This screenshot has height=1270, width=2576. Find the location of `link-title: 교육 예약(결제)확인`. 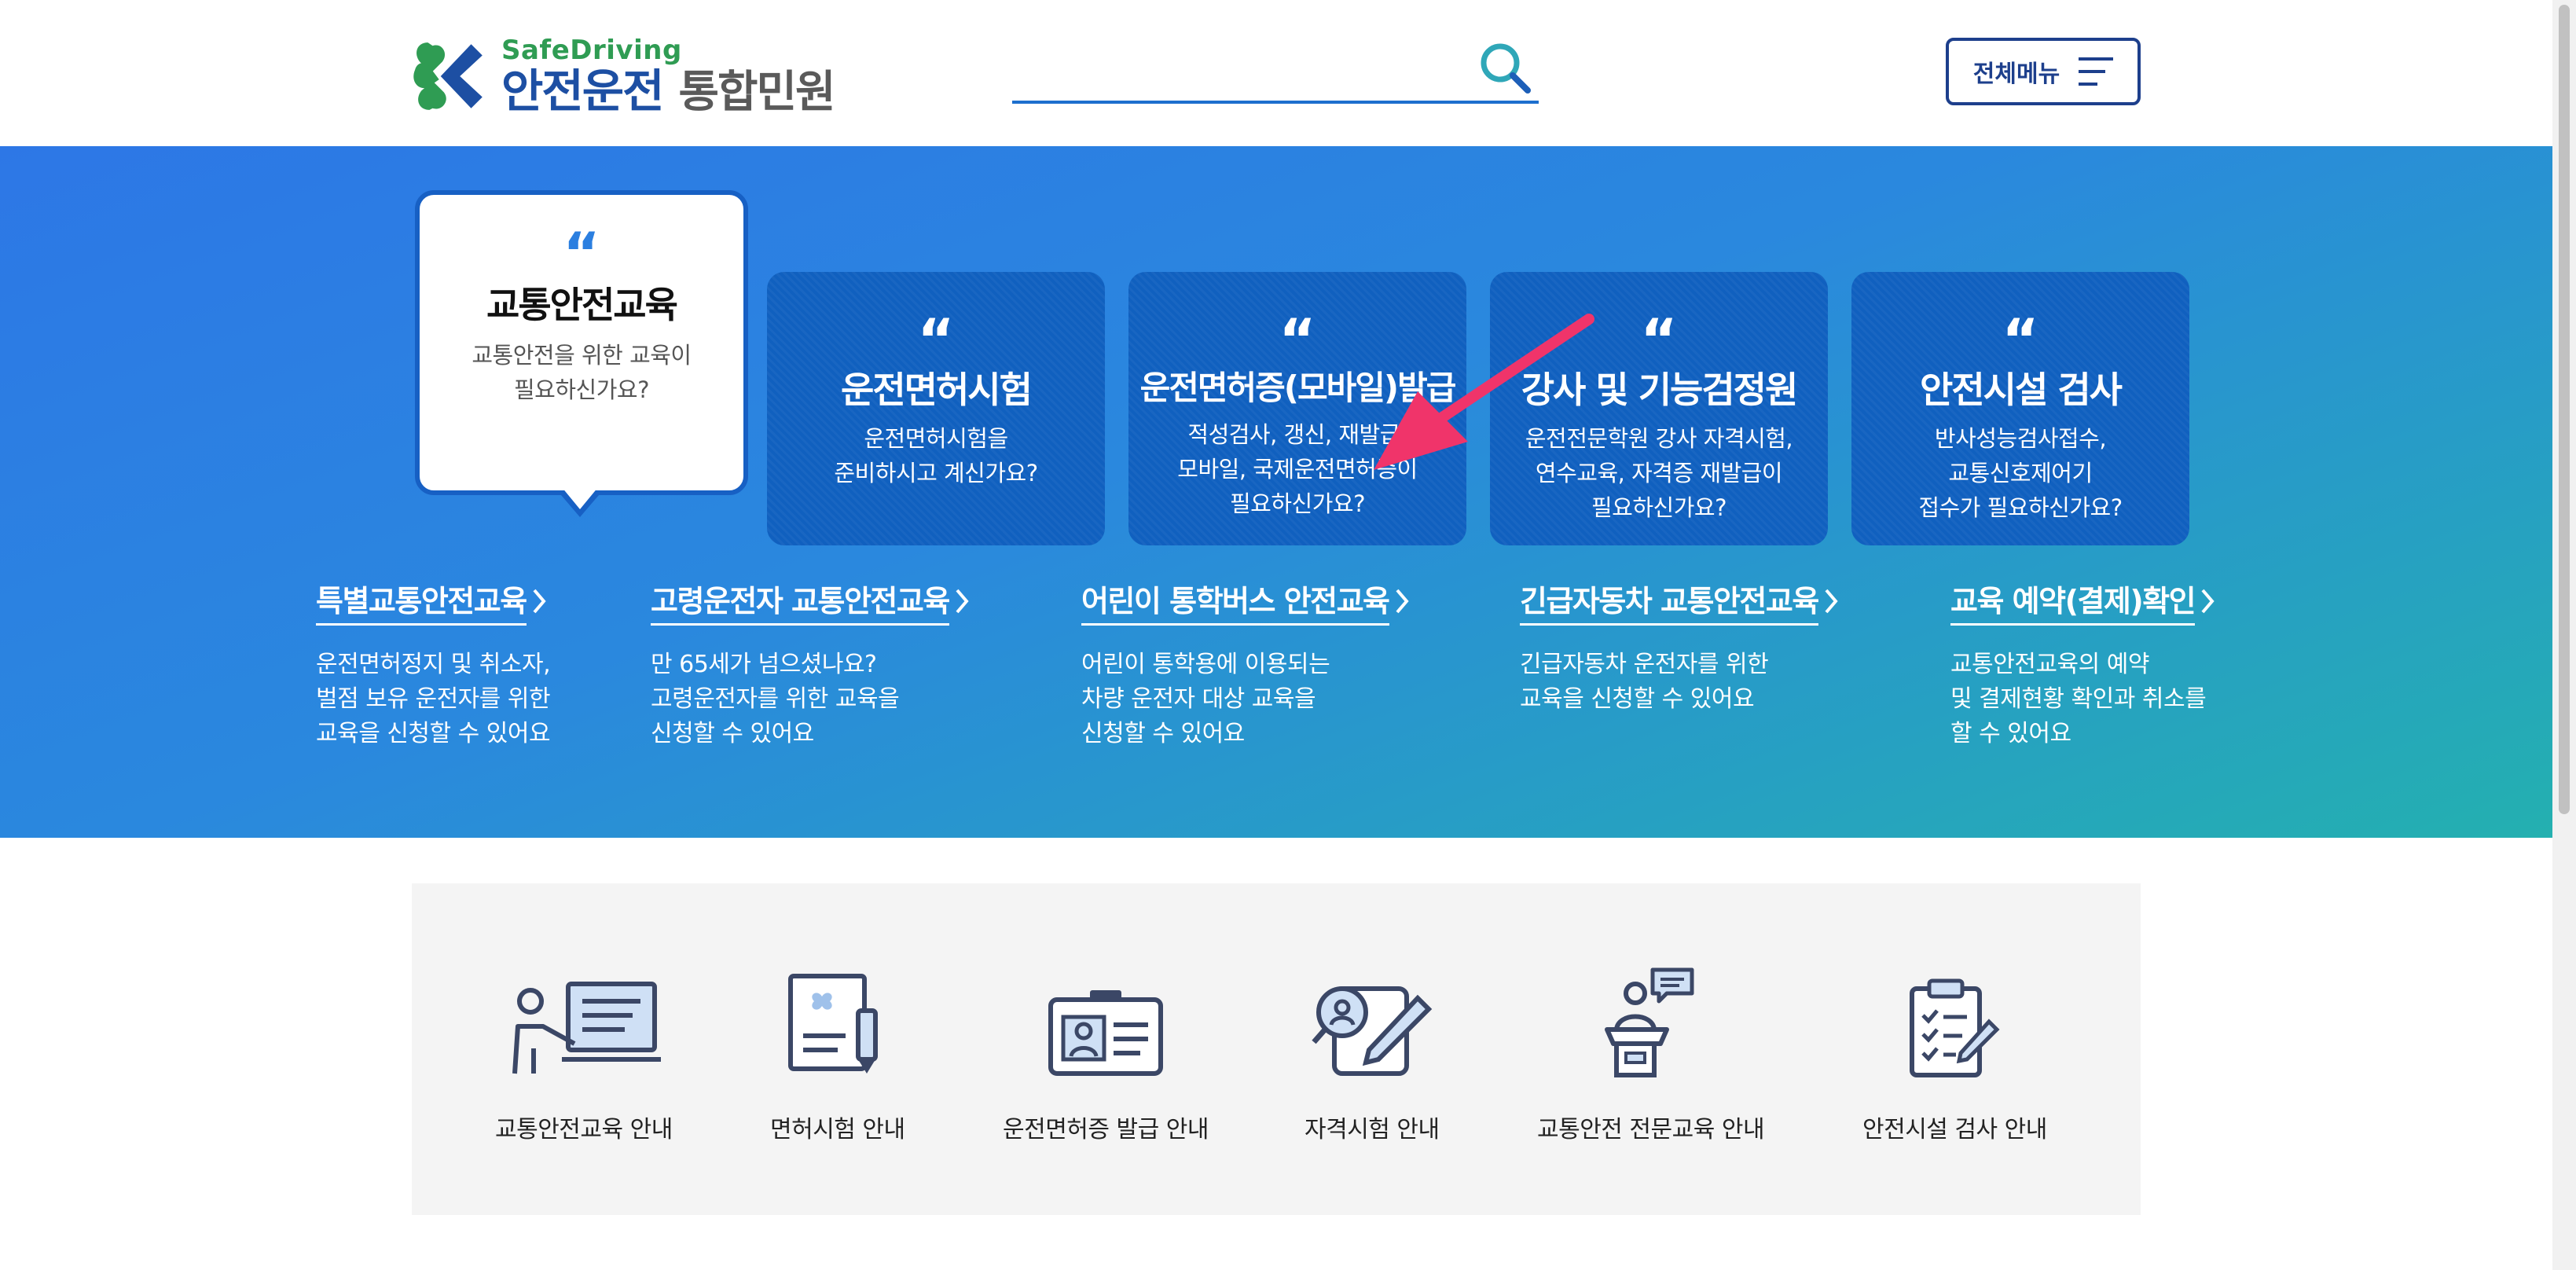

link-title: 교육 예약(결제)확인 is located at coordinates (2073, 601).